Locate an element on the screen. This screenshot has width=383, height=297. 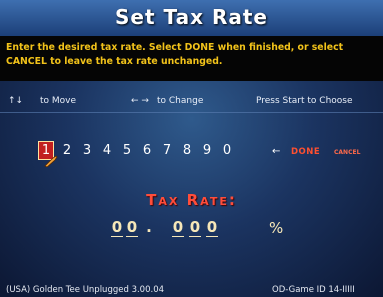
change-hint: to Change is located at coordinates (180, 101).